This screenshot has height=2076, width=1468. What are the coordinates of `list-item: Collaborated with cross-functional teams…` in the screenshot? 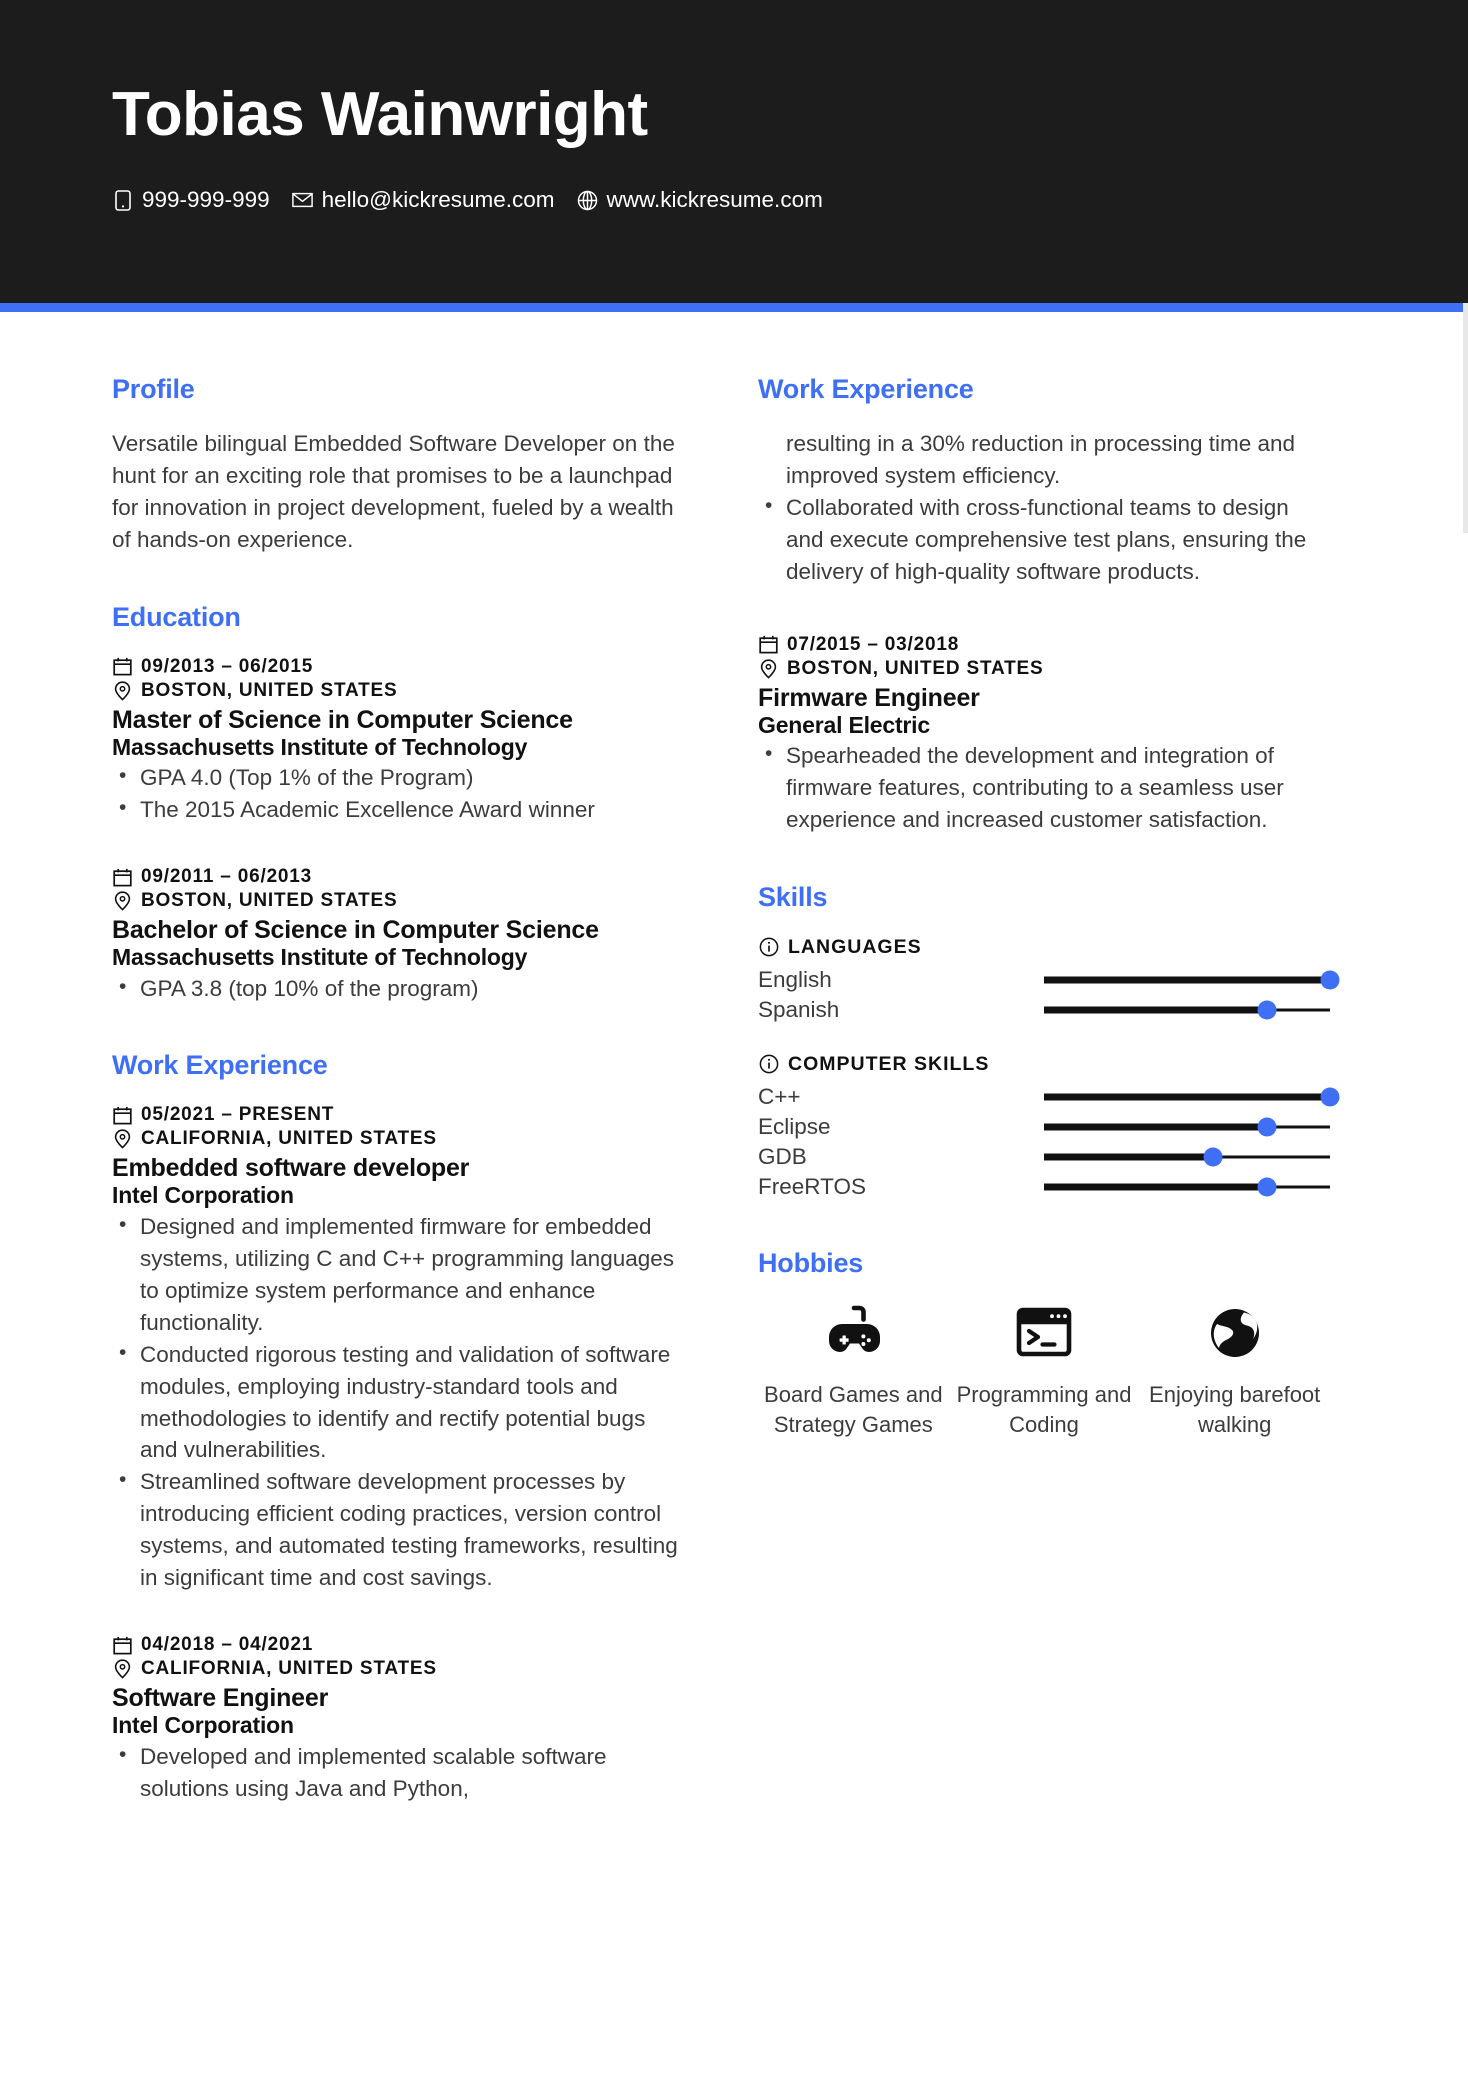 It's located at (1044, 539).